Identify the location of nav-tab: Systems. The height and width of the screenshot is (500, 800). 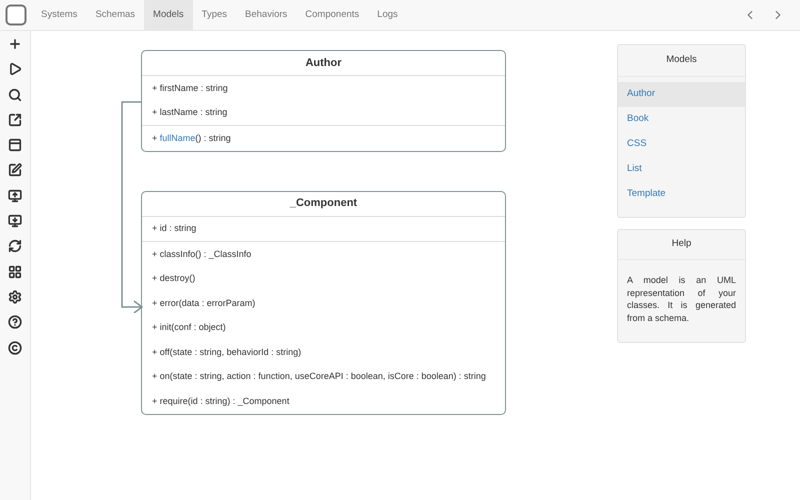
(59, 15).